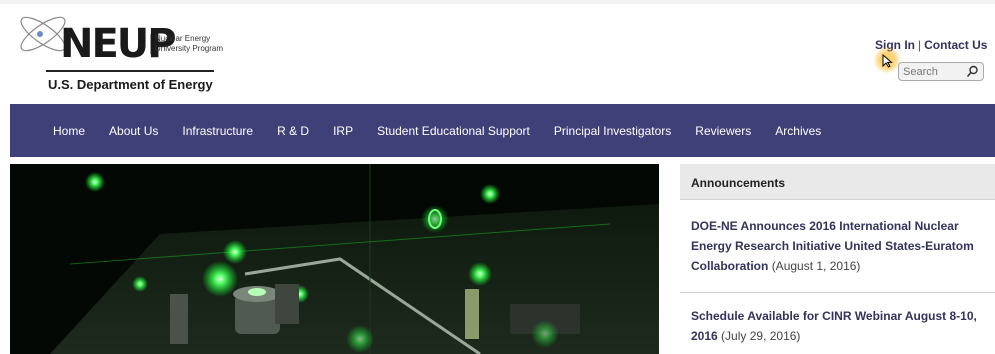 The image size is (995, 354). What do you see at coordinates (738, 183) in the screenshot?
I see `announcements-title: Announcements` at bounding box center [738, 183].